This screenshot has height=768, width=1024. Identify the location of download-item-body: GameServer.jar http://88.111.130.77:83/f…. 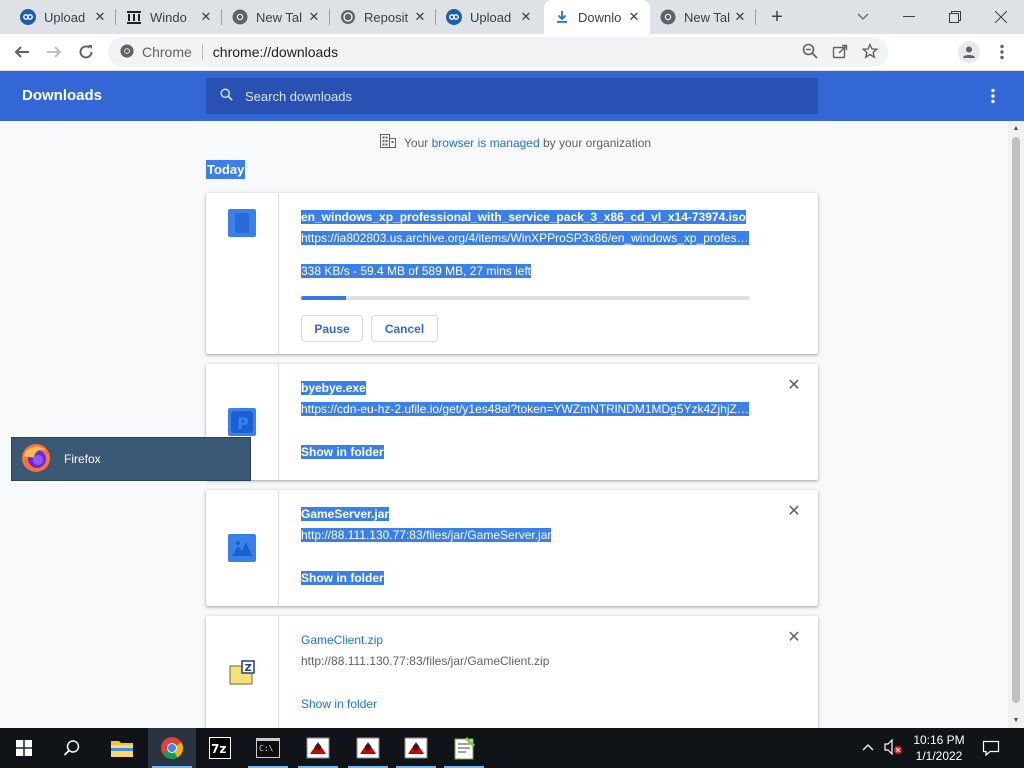
(529, 525).